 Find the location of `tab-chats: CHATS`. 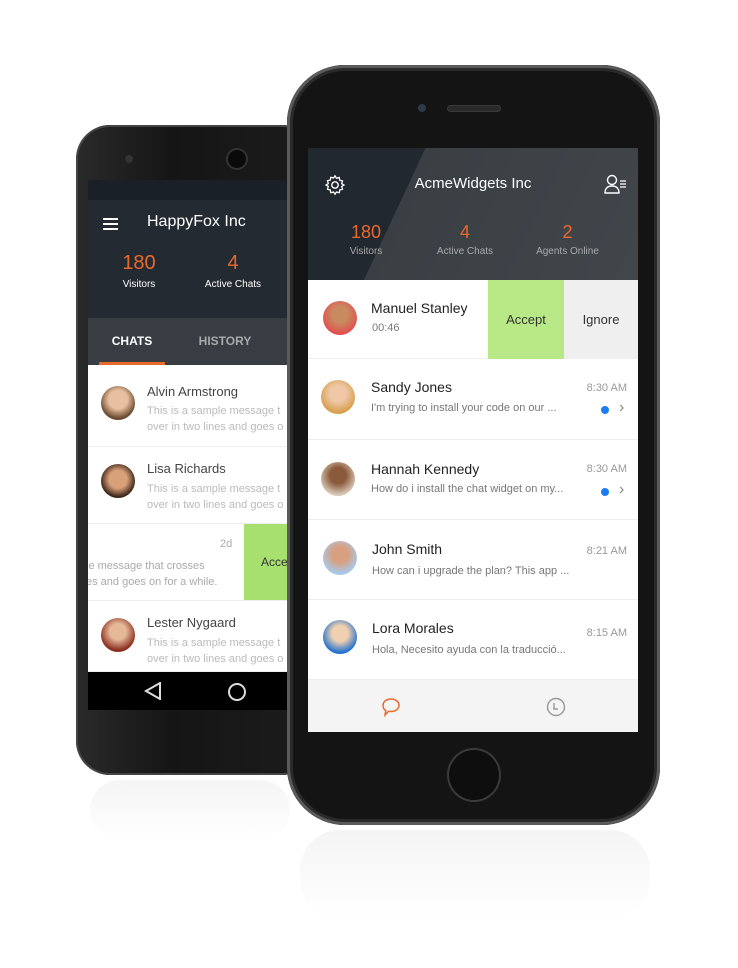

tab-chats: CHATS is located at coordinates (132, 341).